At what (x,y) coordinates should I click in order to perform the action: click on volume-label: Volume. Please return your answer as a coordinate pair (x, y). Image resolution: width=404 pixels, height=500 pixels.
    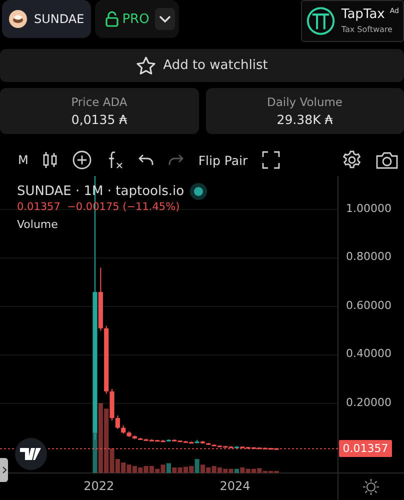
    Looking at the image, I should click on (38, 224).